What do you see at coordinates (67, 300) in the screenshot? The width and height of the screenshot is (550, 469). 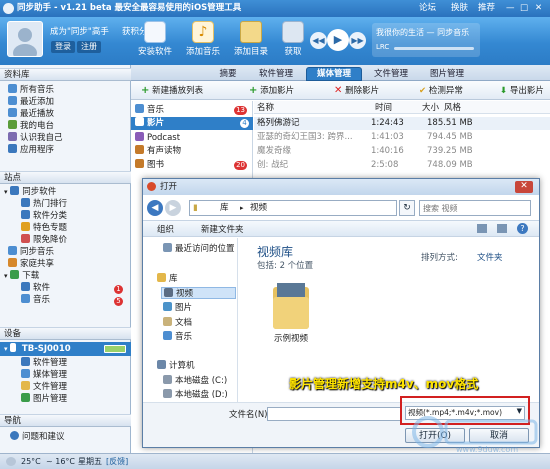 I see `sidebar-item-download-music: 音乐` at bounding box center [67, 300].